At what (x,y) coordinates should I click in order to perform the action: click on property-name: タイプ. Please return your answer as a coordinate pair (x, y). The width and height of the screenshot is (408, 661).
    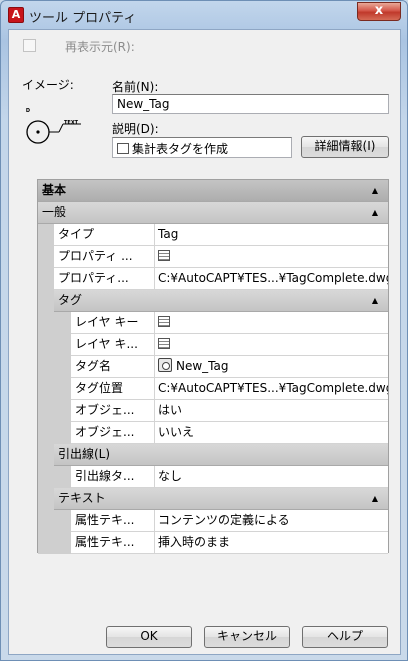
    Looking at the image, I should click on (104, 235).